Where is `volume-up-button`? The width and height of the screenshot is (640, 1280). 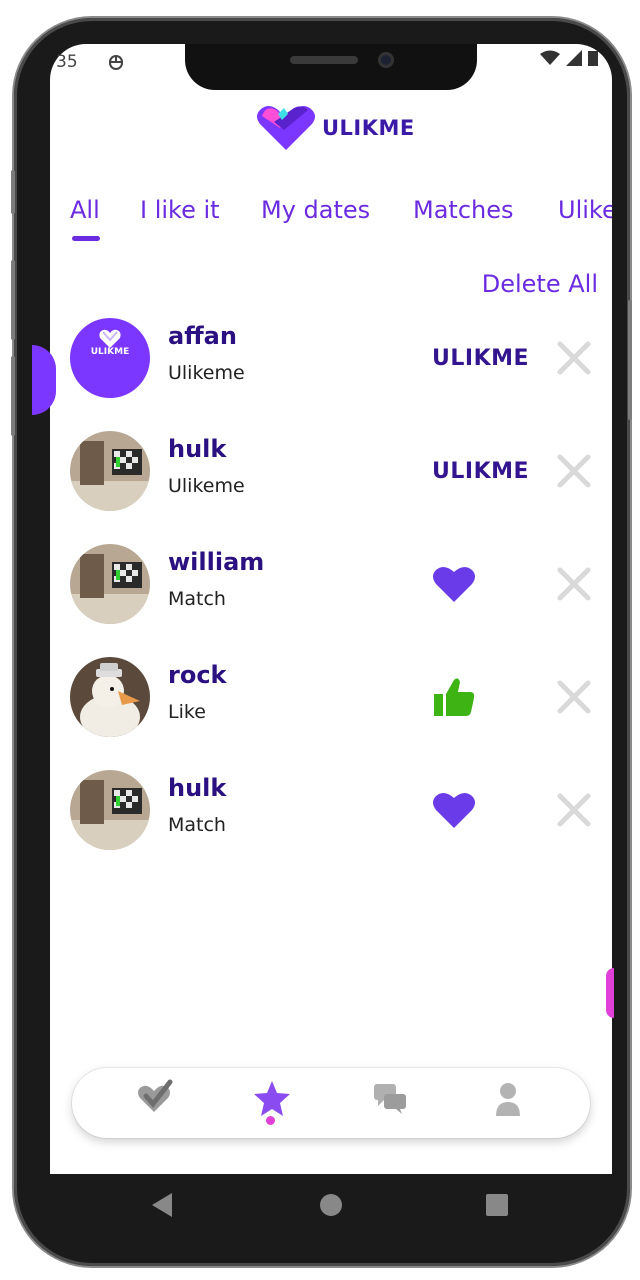
volume-up-button is located at coordinates (13, 300).